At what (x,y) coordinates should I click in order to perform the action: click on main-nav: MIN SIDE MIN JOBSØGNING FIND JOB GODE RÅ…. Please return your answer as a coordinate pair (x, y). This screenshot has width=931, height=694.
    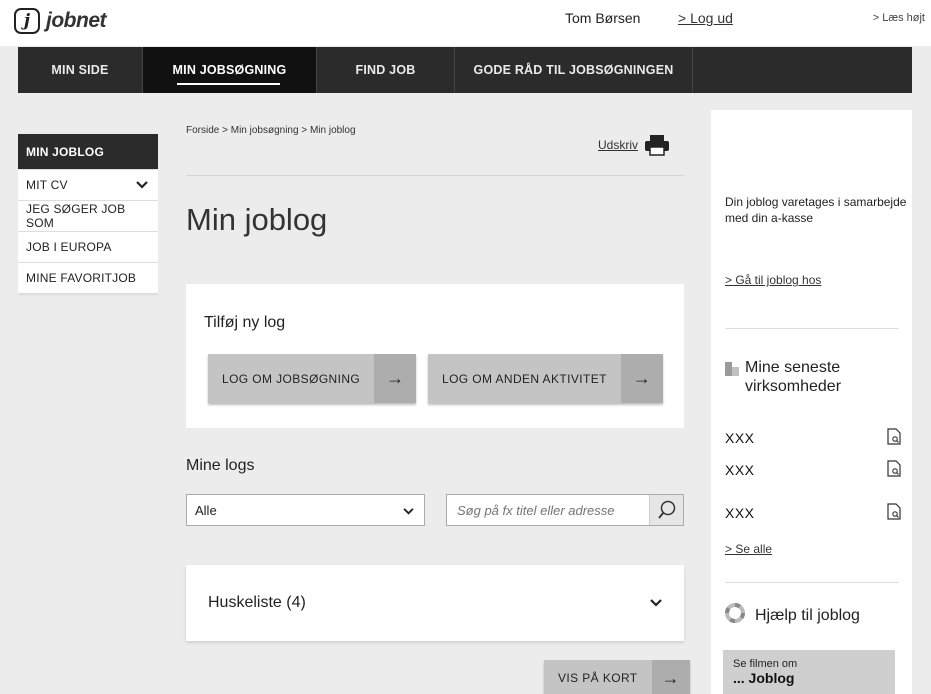
    Looking at the image, I should click on (465, 70).